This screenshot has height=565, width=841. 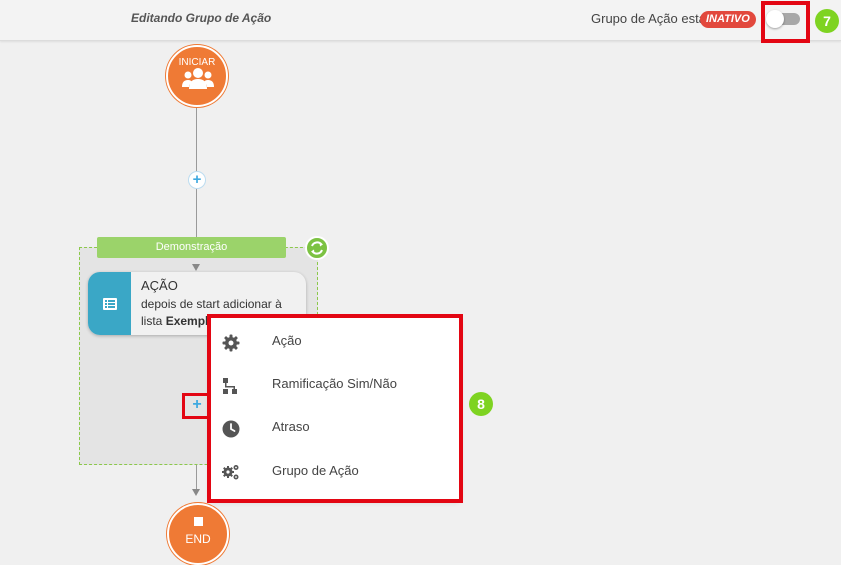 What do you see at coordinates (159, 285) in the screenshot?
I see `action-title: AÇÃO` at bounding box center [159, 285].